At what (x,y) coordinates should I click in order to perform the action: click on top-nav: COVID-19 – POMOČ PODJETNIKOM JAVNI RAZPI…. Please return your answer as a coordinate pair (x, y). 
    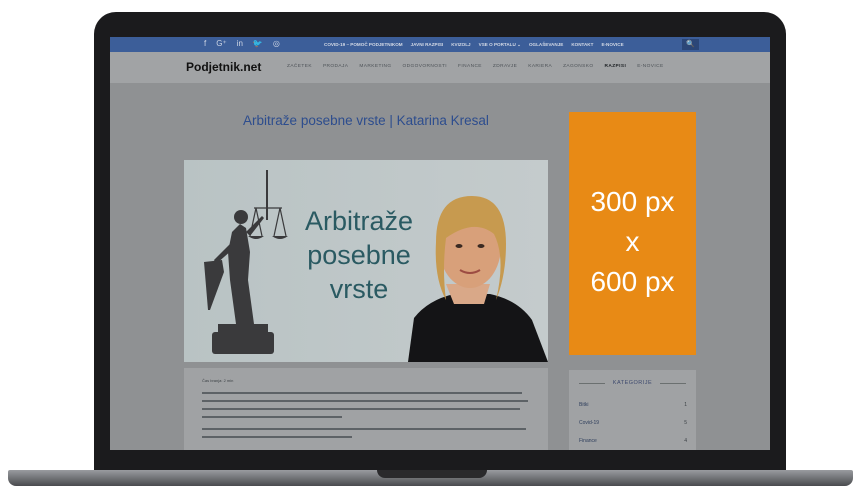
    Looking at the image, I should click on (474, 44).